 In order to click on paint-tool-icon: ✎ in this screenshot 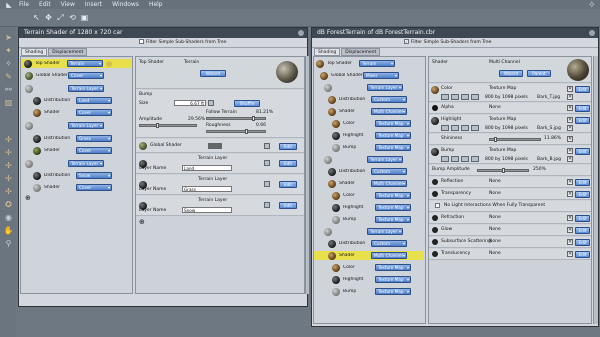, I will do `click(8, 77)`.